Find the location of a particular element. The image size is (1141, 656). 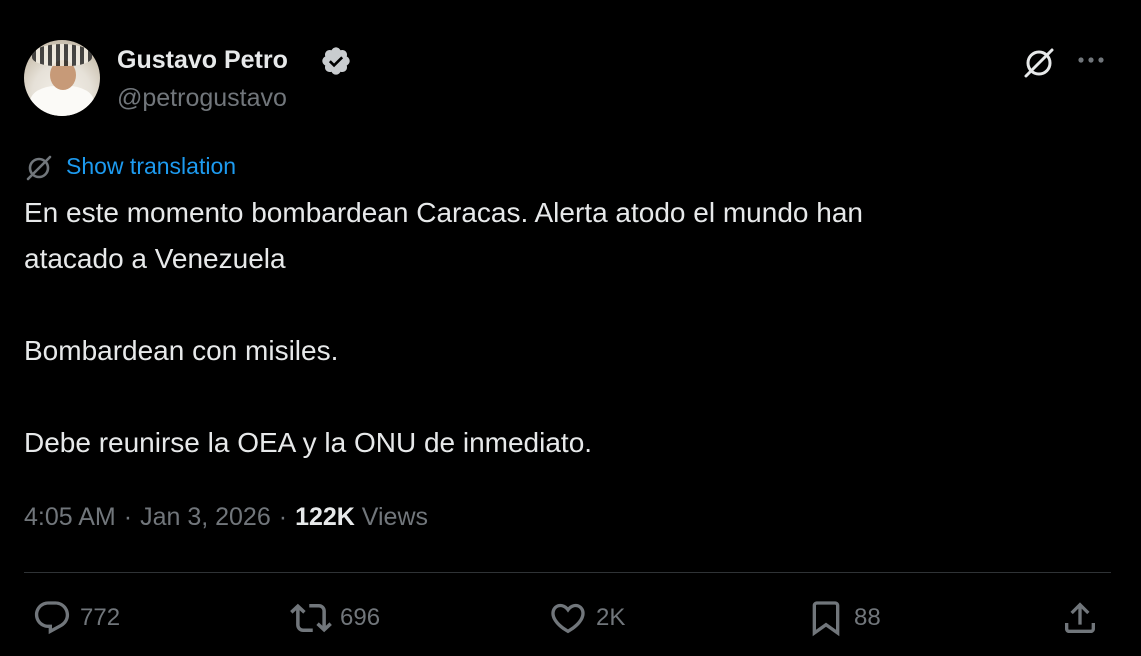

tweet-text-line: Bombardean con misiles. is located at coordinates (181, 350).